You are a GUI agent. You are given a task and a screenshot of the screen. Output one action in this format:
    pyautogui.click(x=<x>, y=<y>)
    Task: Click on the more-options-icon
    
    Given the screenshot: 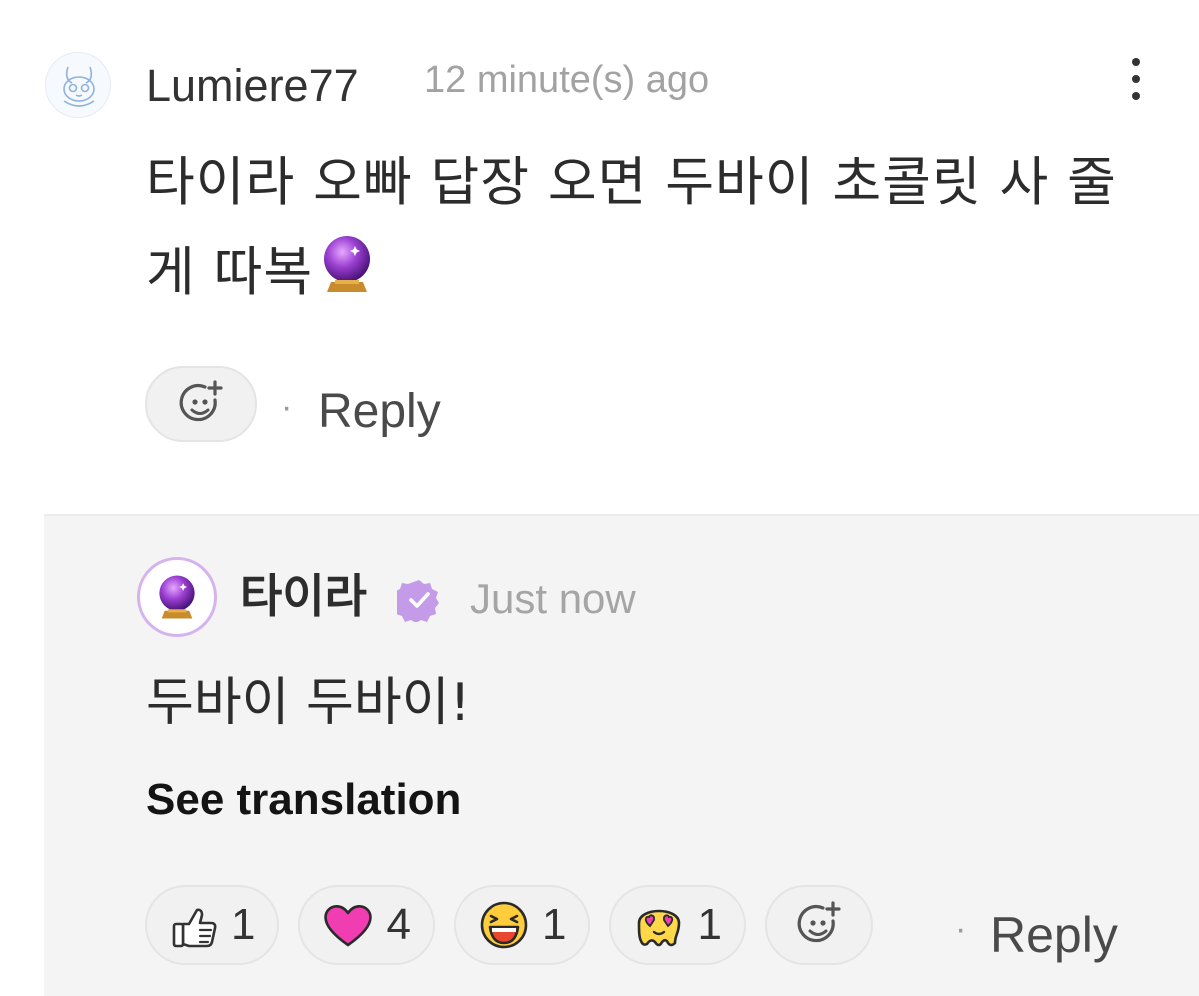 What is the action you would take?
    pyautogui.click(x=1136, y=83)
    